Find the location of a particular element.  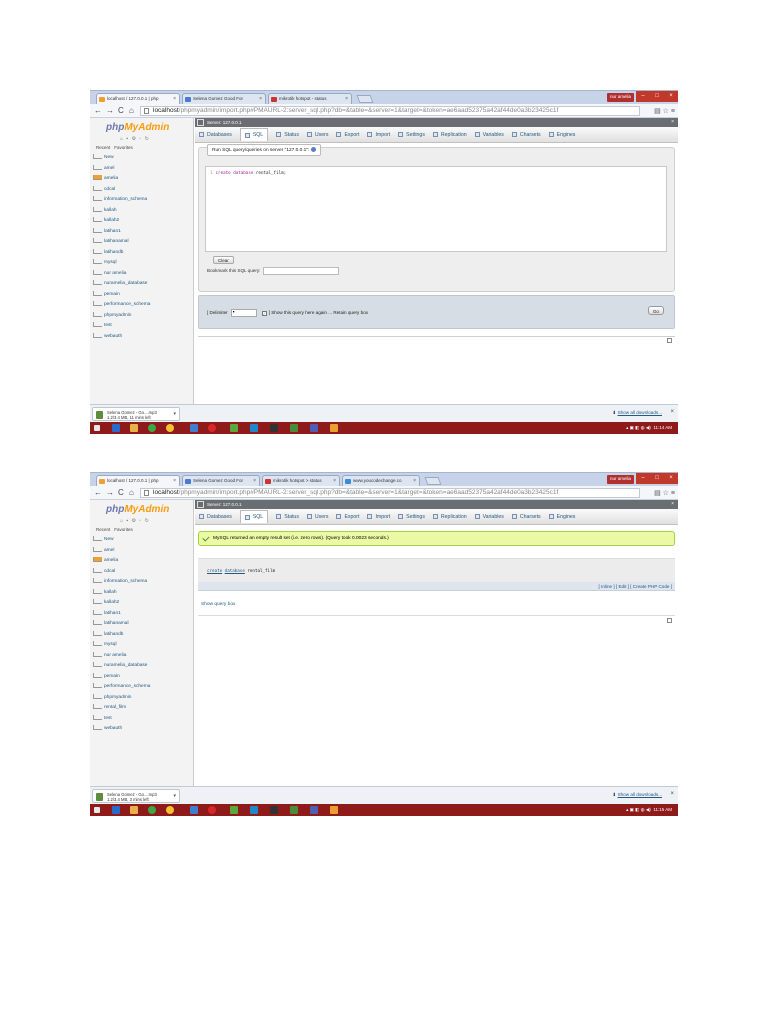

new-database-item: New is located at coordinates (121, 540).